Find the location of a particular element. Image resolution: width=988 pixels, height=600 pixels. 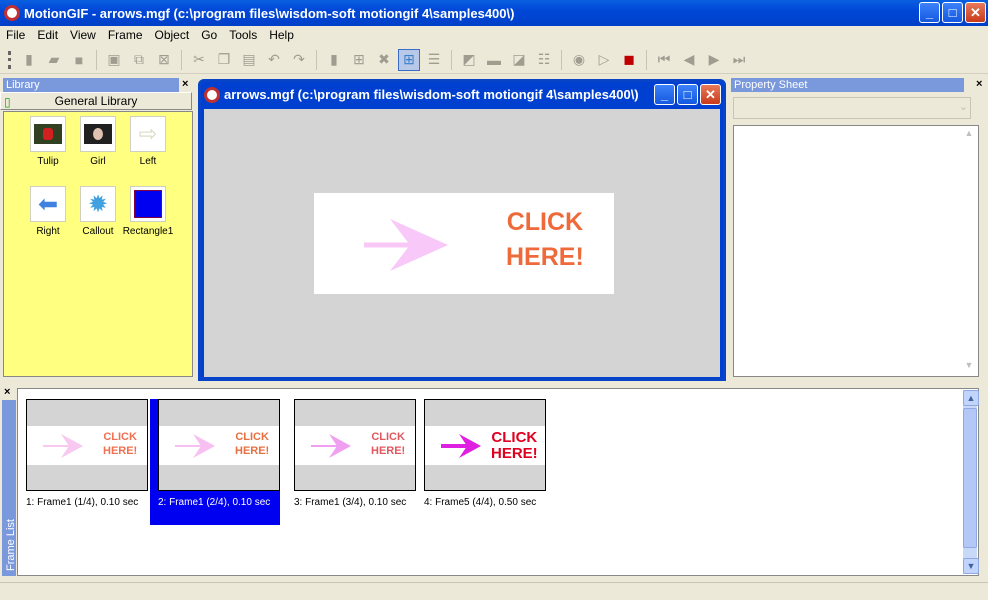

frame-list-title: Frame List is located at coordinates (11, 545).